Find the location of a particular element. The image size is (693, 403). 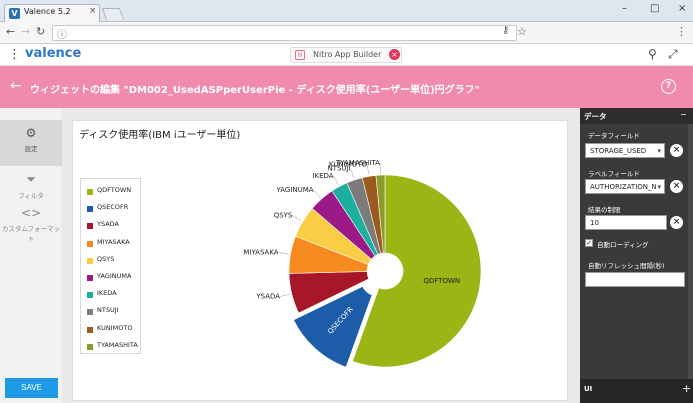

tab-close-icon: × is located at coordinates (93, 11).